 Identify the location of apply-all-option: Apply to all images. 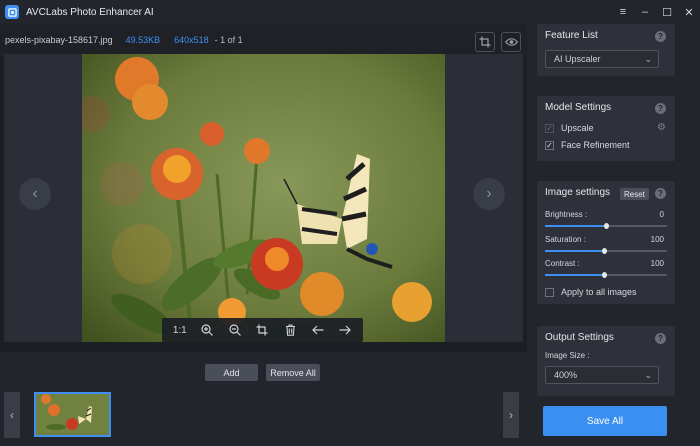
(591, 292).